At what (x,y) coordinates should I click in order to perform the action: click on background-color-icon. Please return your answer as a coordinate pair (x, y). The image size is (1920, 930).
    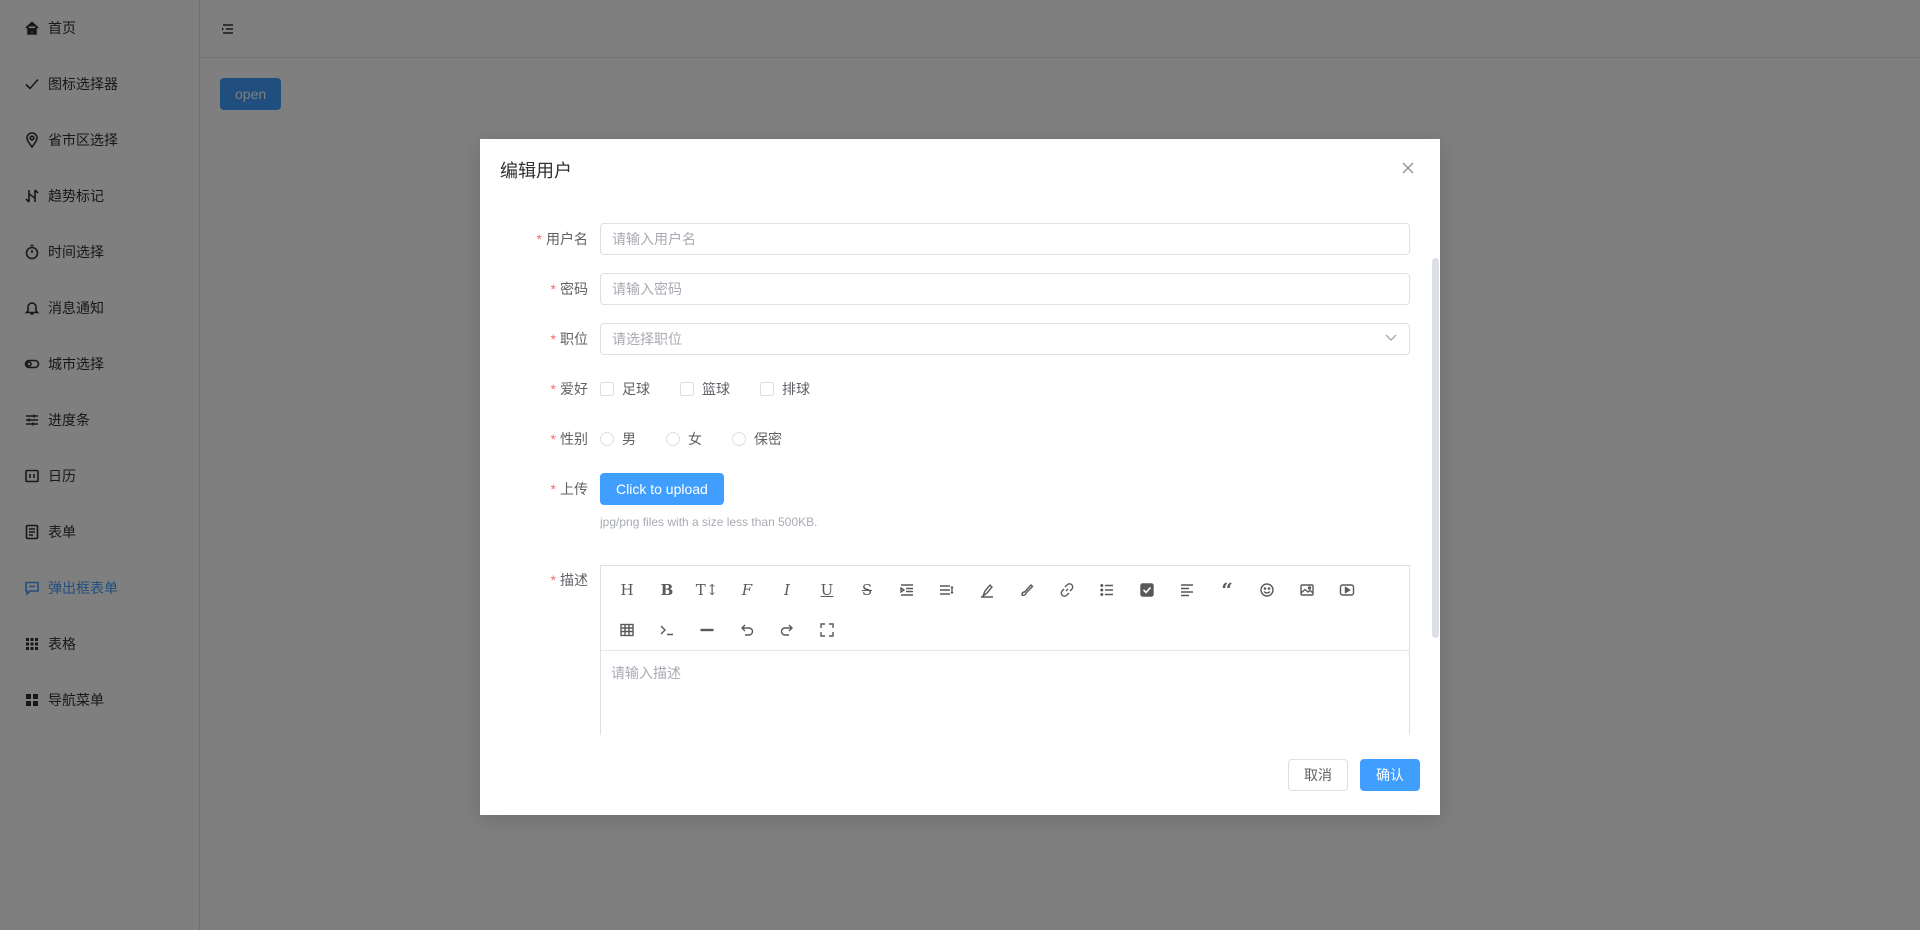
    Looking at the image, I should click on (1027, 590).